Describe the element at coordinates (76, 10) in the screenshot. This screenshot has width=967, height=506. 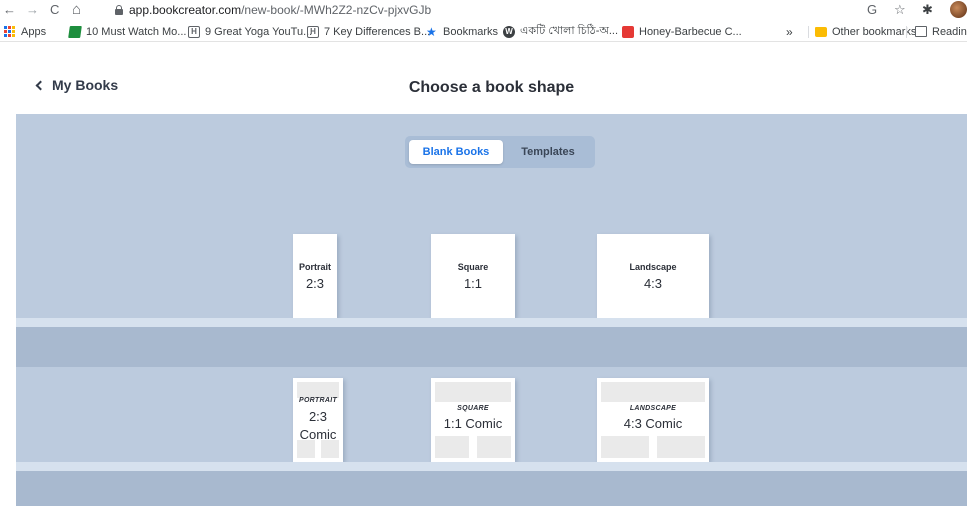
I see `home-icon: ⌂` at that location.